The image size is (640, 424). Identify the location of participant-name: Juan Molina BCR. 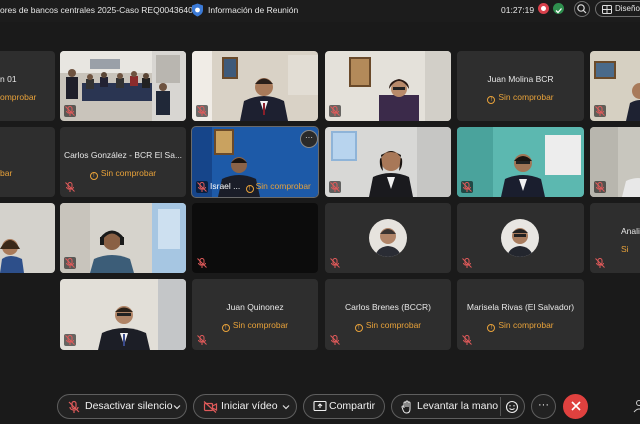
(520, 79).